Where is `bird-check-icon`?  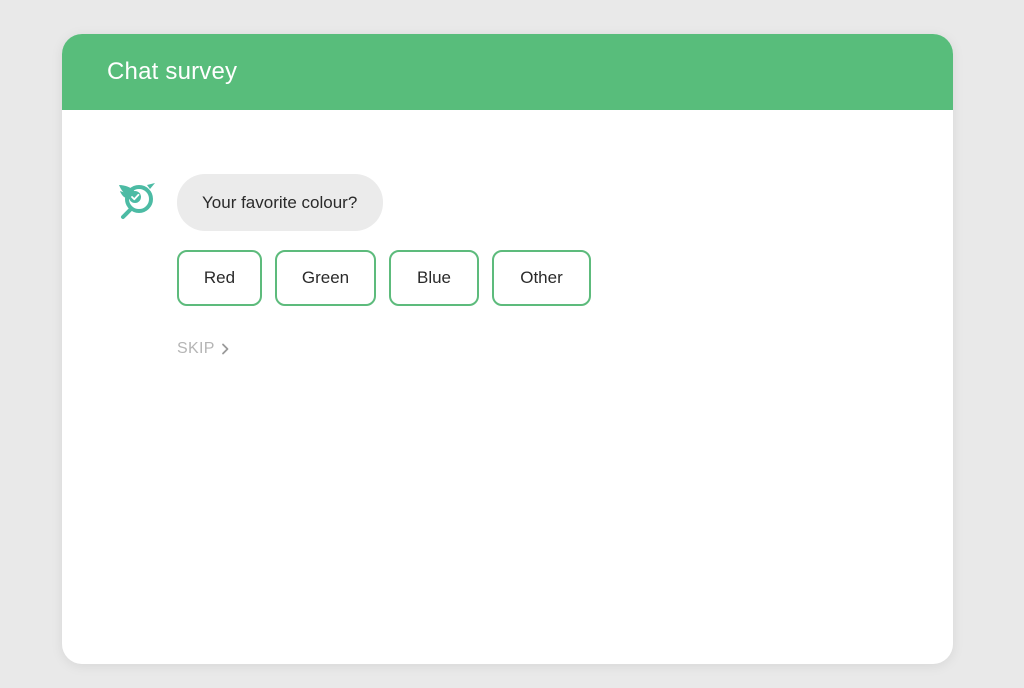
bird-check-icon is located at coordinates (137, 199).